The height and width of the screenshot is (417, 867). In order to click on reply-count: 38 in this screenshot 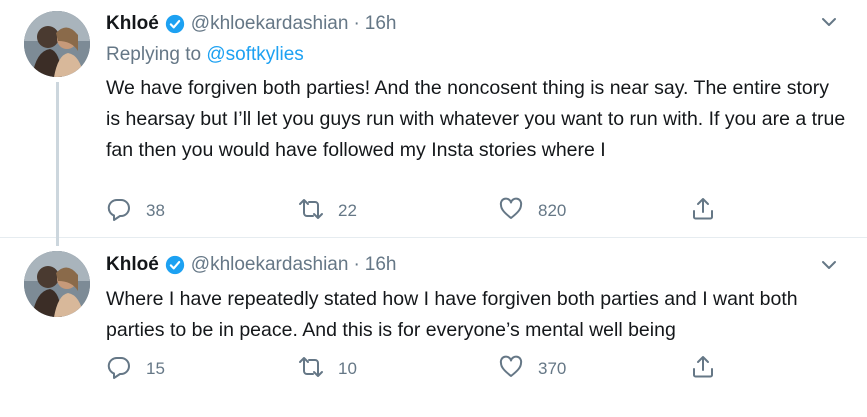, I will do `click(155, 210)`.